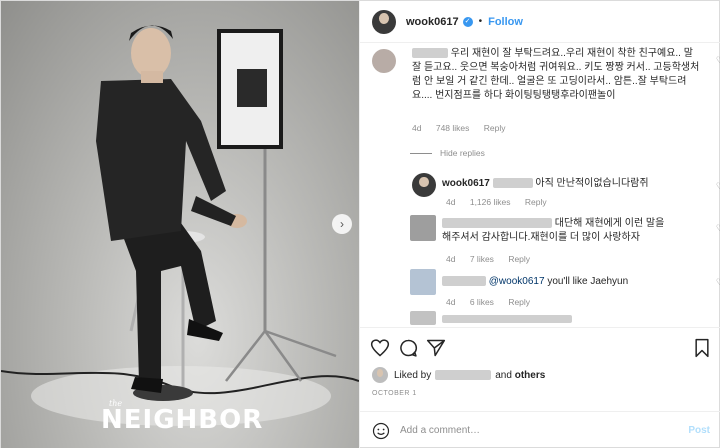  I want to click on hide-replies-button: Hide replies, so click(447, 153).